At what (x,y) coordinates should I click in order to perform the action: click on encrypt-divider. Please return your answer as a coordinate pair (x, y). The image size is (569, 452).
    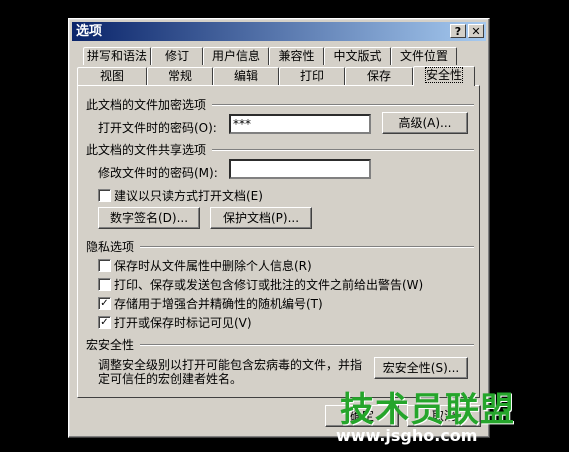
    Looking at the image, I should click on (343, 105).